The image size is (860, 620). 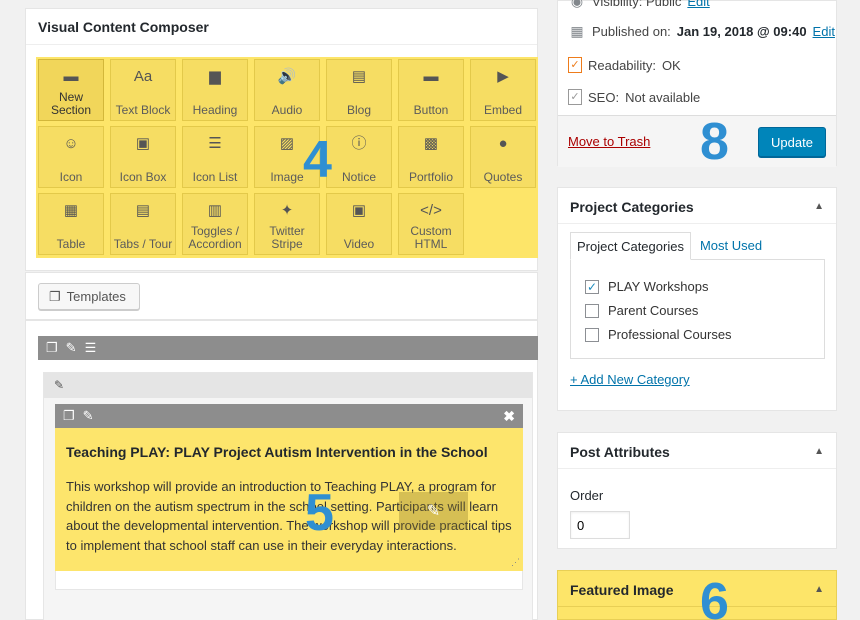 I want to click on callout-number-8: 8, so click(x=714, y=142).